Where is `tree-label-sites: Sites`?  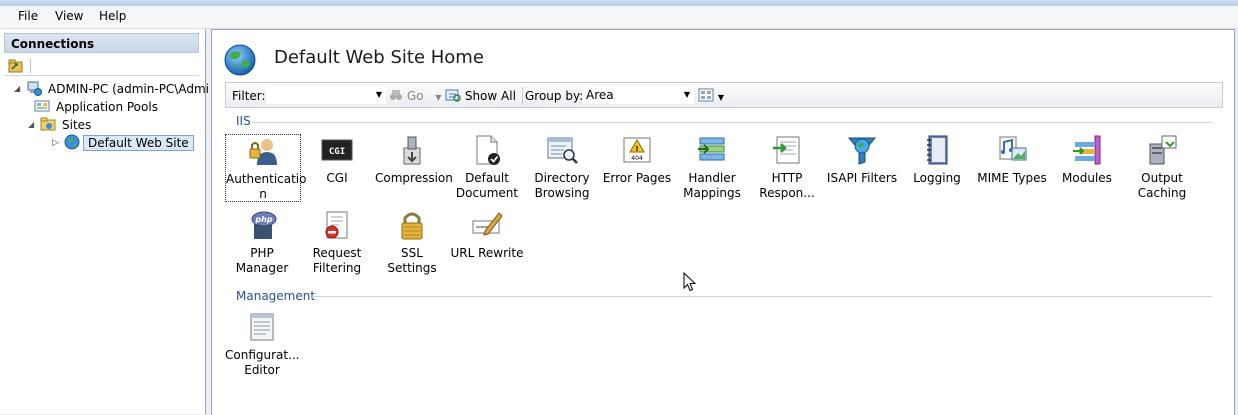 tree-label-sites: Sites is located at coordinates (77, 125).